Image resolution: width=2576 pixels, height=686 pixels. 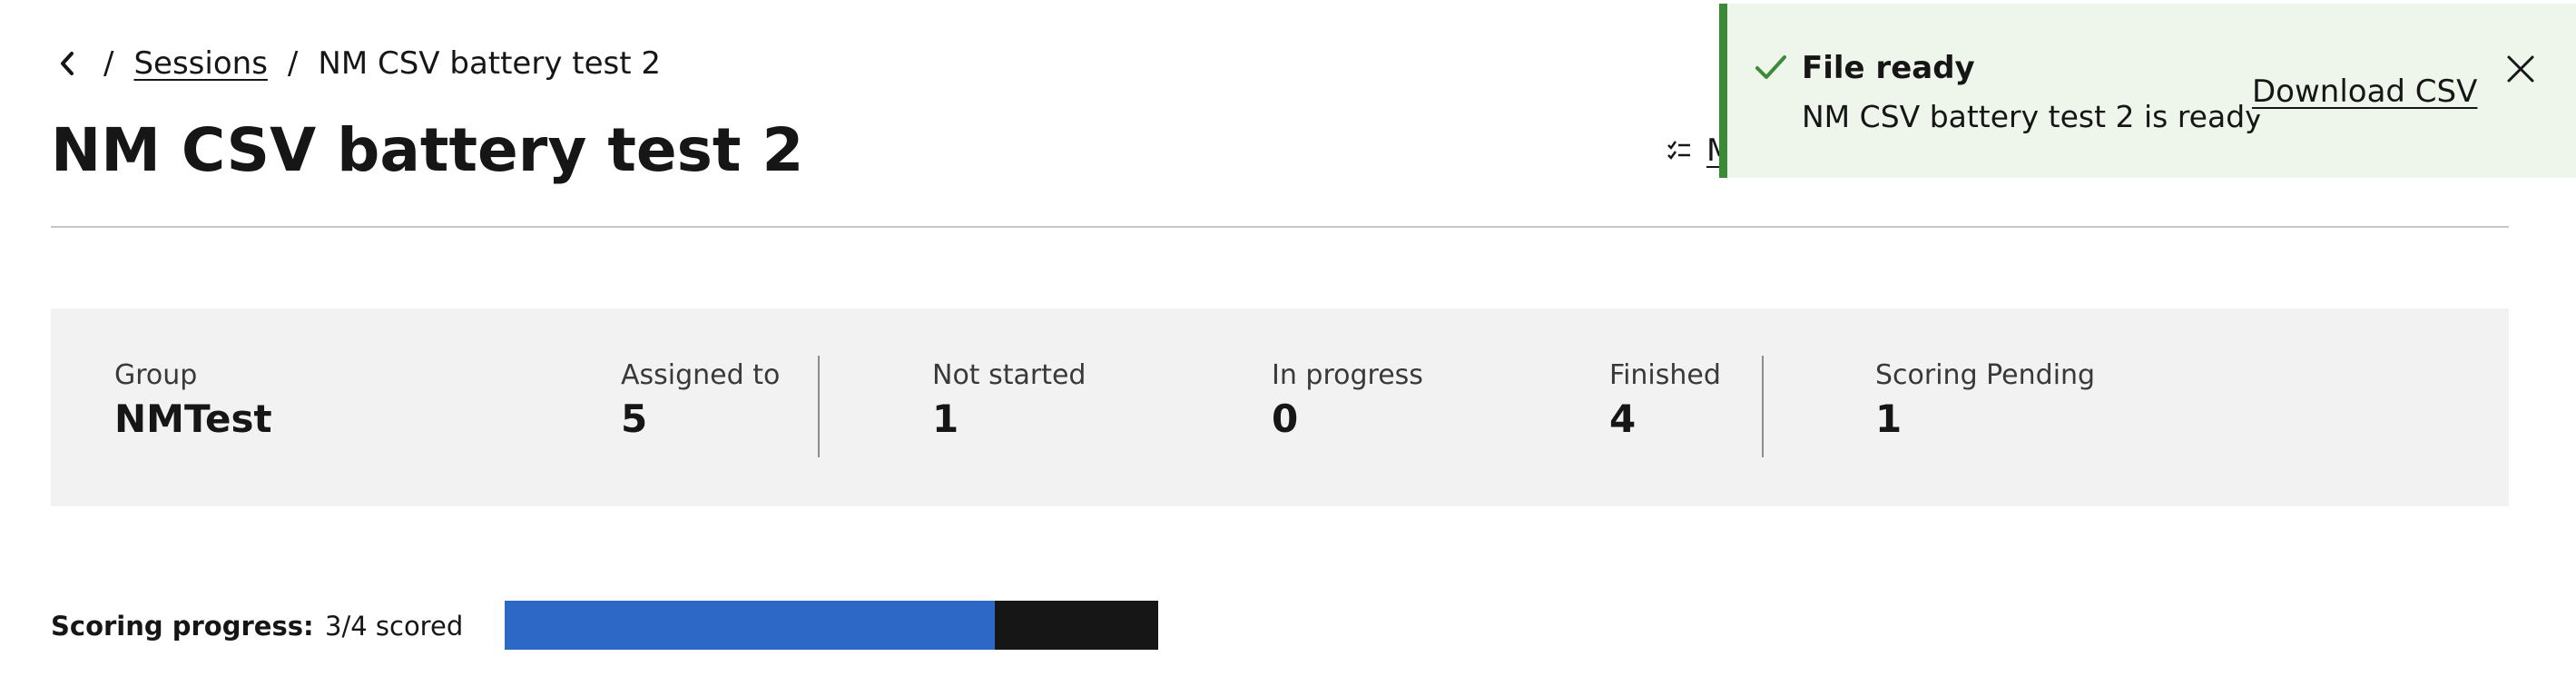 I want to click on close-icon, so click(x=2520, y=69).